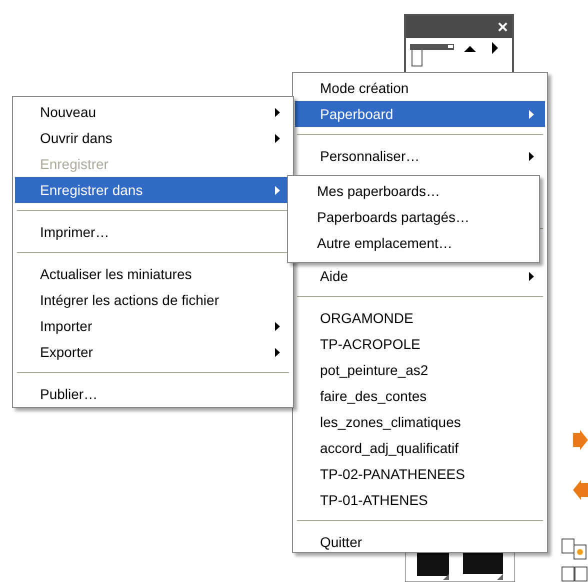 The height and width of the screenshot is (582, 588). Describe the element at coordinates (153, 326) in the screenshot. I see `menu-item: Importer` at that location.